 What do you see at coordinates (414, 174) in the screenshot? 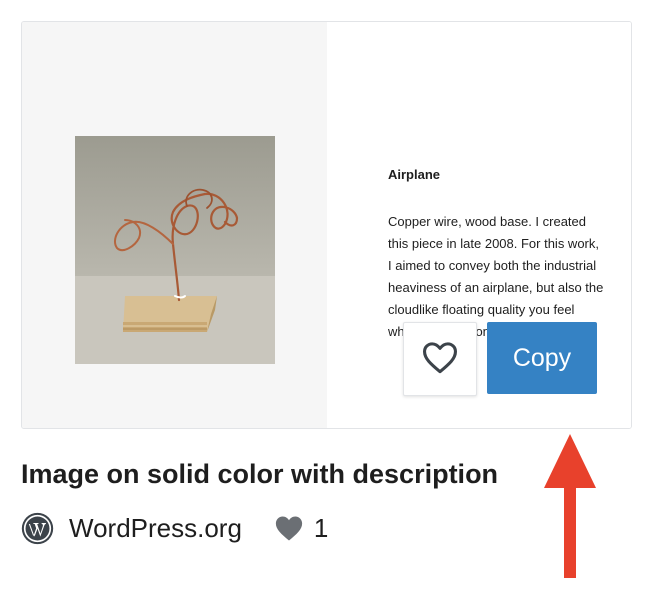
I see `preview-item-title: Airplane` at bounding box center [414, 174].